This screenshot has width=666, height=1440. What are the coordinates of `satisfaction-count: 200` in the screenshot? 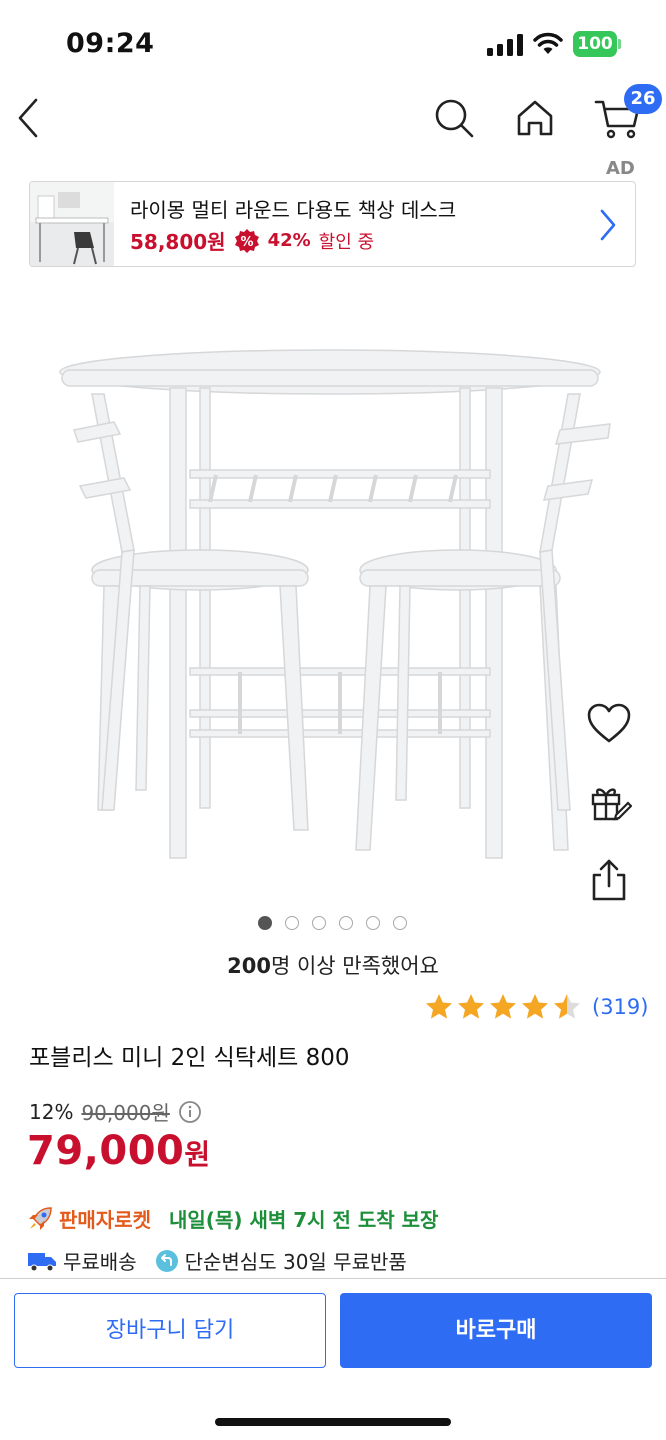 It's located at (249, 966).